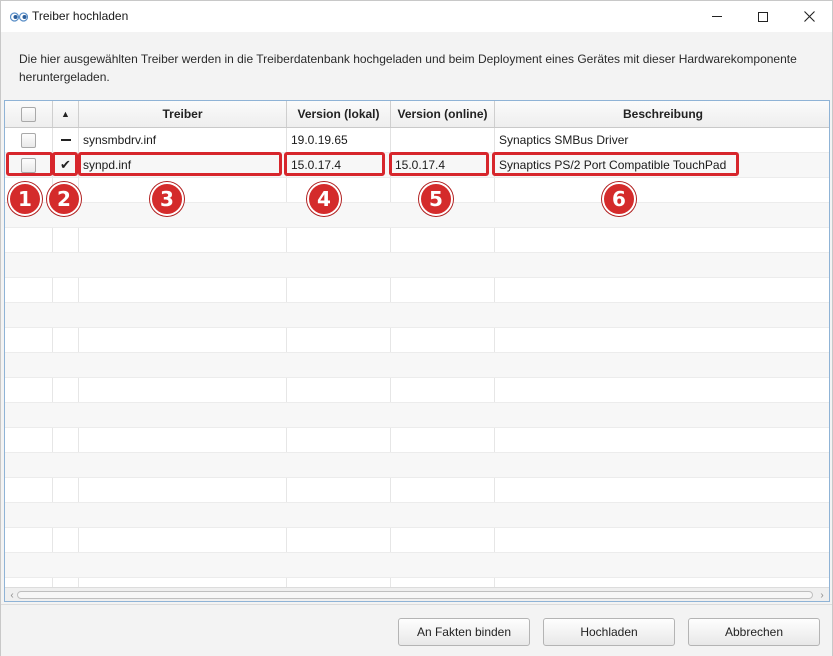  What do you see at coordinates (619, 199) in the screenshot?
I see `annotation-badge-6: 6` at bounding box center [619, 199].